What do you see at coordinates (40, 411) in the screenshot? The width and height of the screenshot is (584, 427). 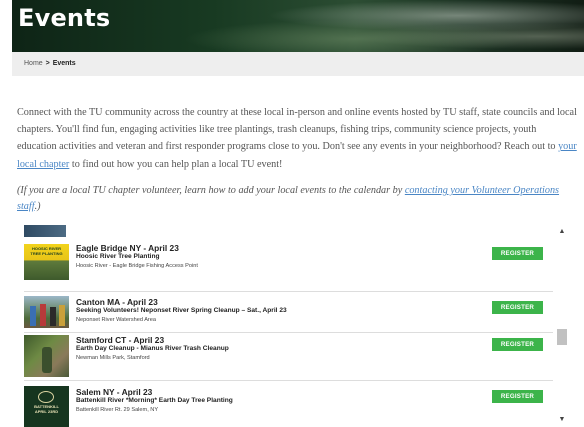 I see `thumb-label: APRIL` at bounding box center [40, 411].